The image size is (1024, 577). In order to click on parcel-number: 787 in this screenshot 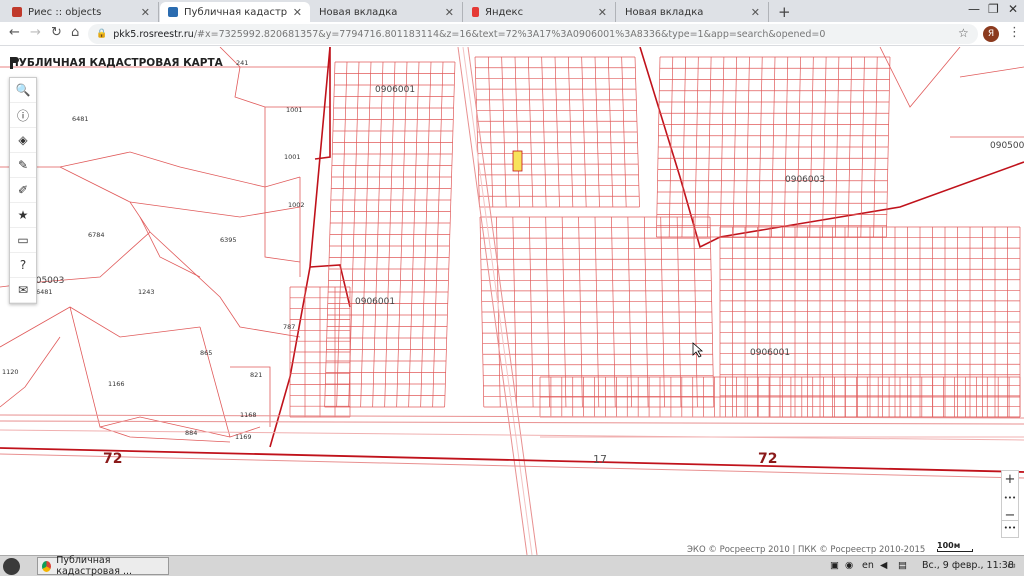, I will do `click(289, 327)`.